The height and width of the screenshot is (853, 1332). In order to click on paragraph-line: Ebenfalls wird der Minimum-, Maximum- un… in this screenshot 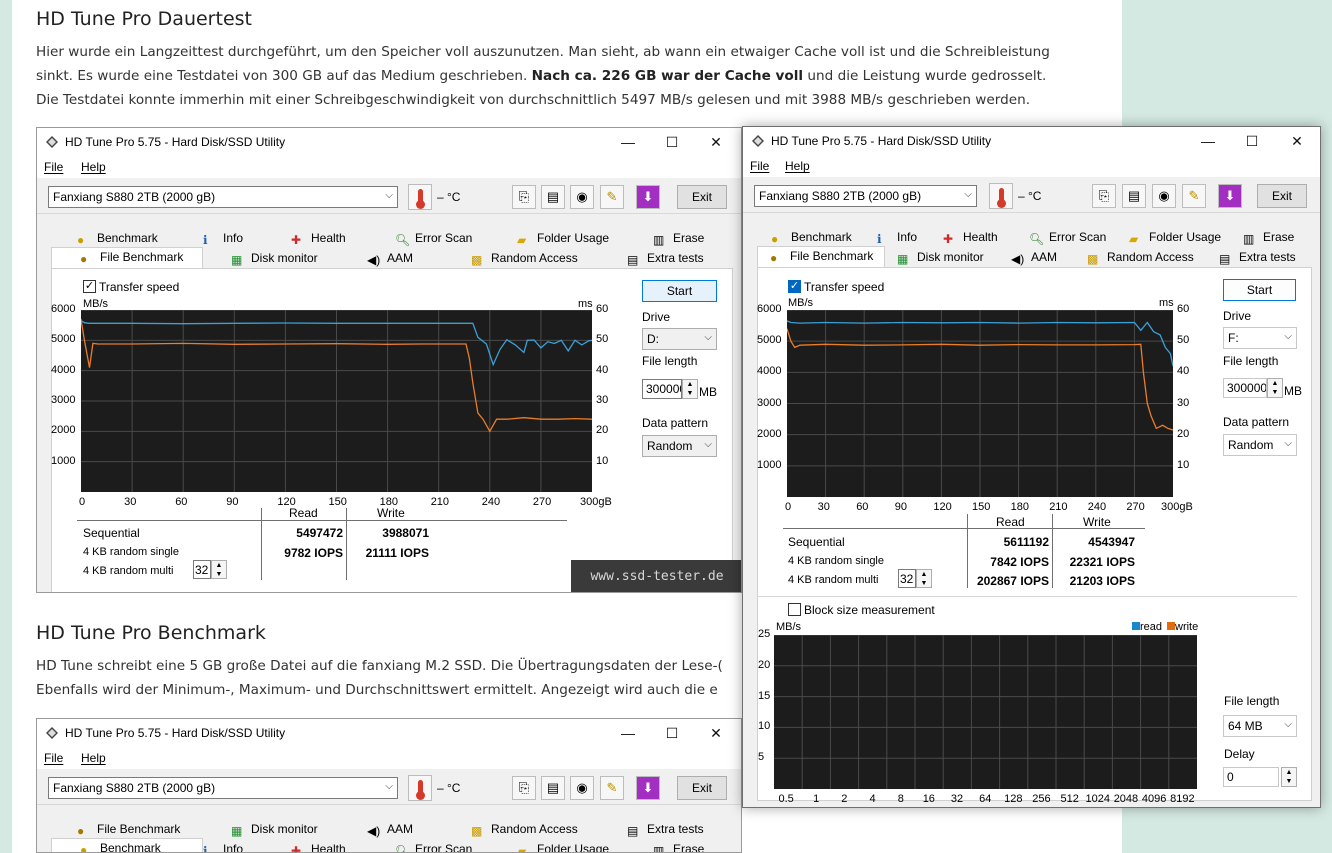, I will do `click(377, 690)`.